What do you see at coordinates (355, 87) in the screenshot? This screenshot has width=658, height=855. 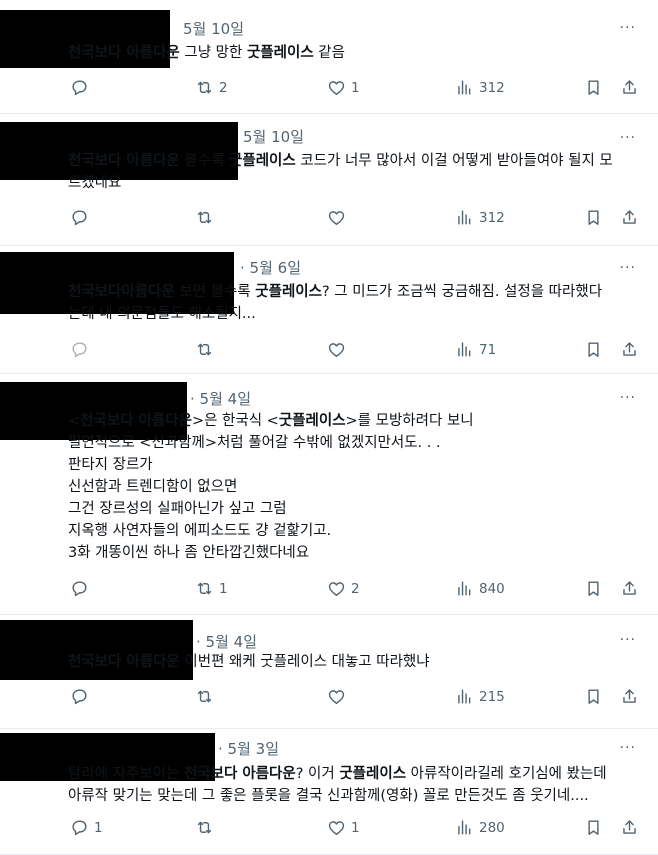 I see `like-count: 1` at bounding box center [355, 87].